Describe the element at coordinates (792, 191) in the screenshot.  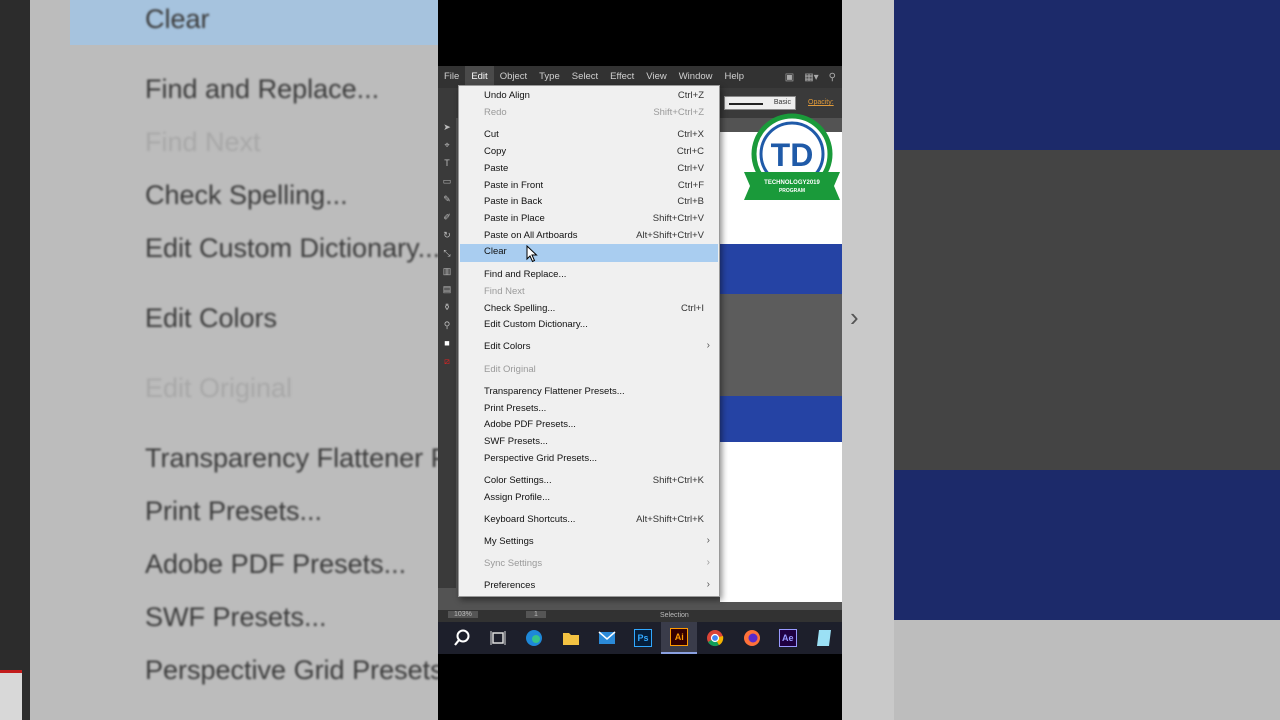
I see `logo-text-line2: PROGRAM` at that location.